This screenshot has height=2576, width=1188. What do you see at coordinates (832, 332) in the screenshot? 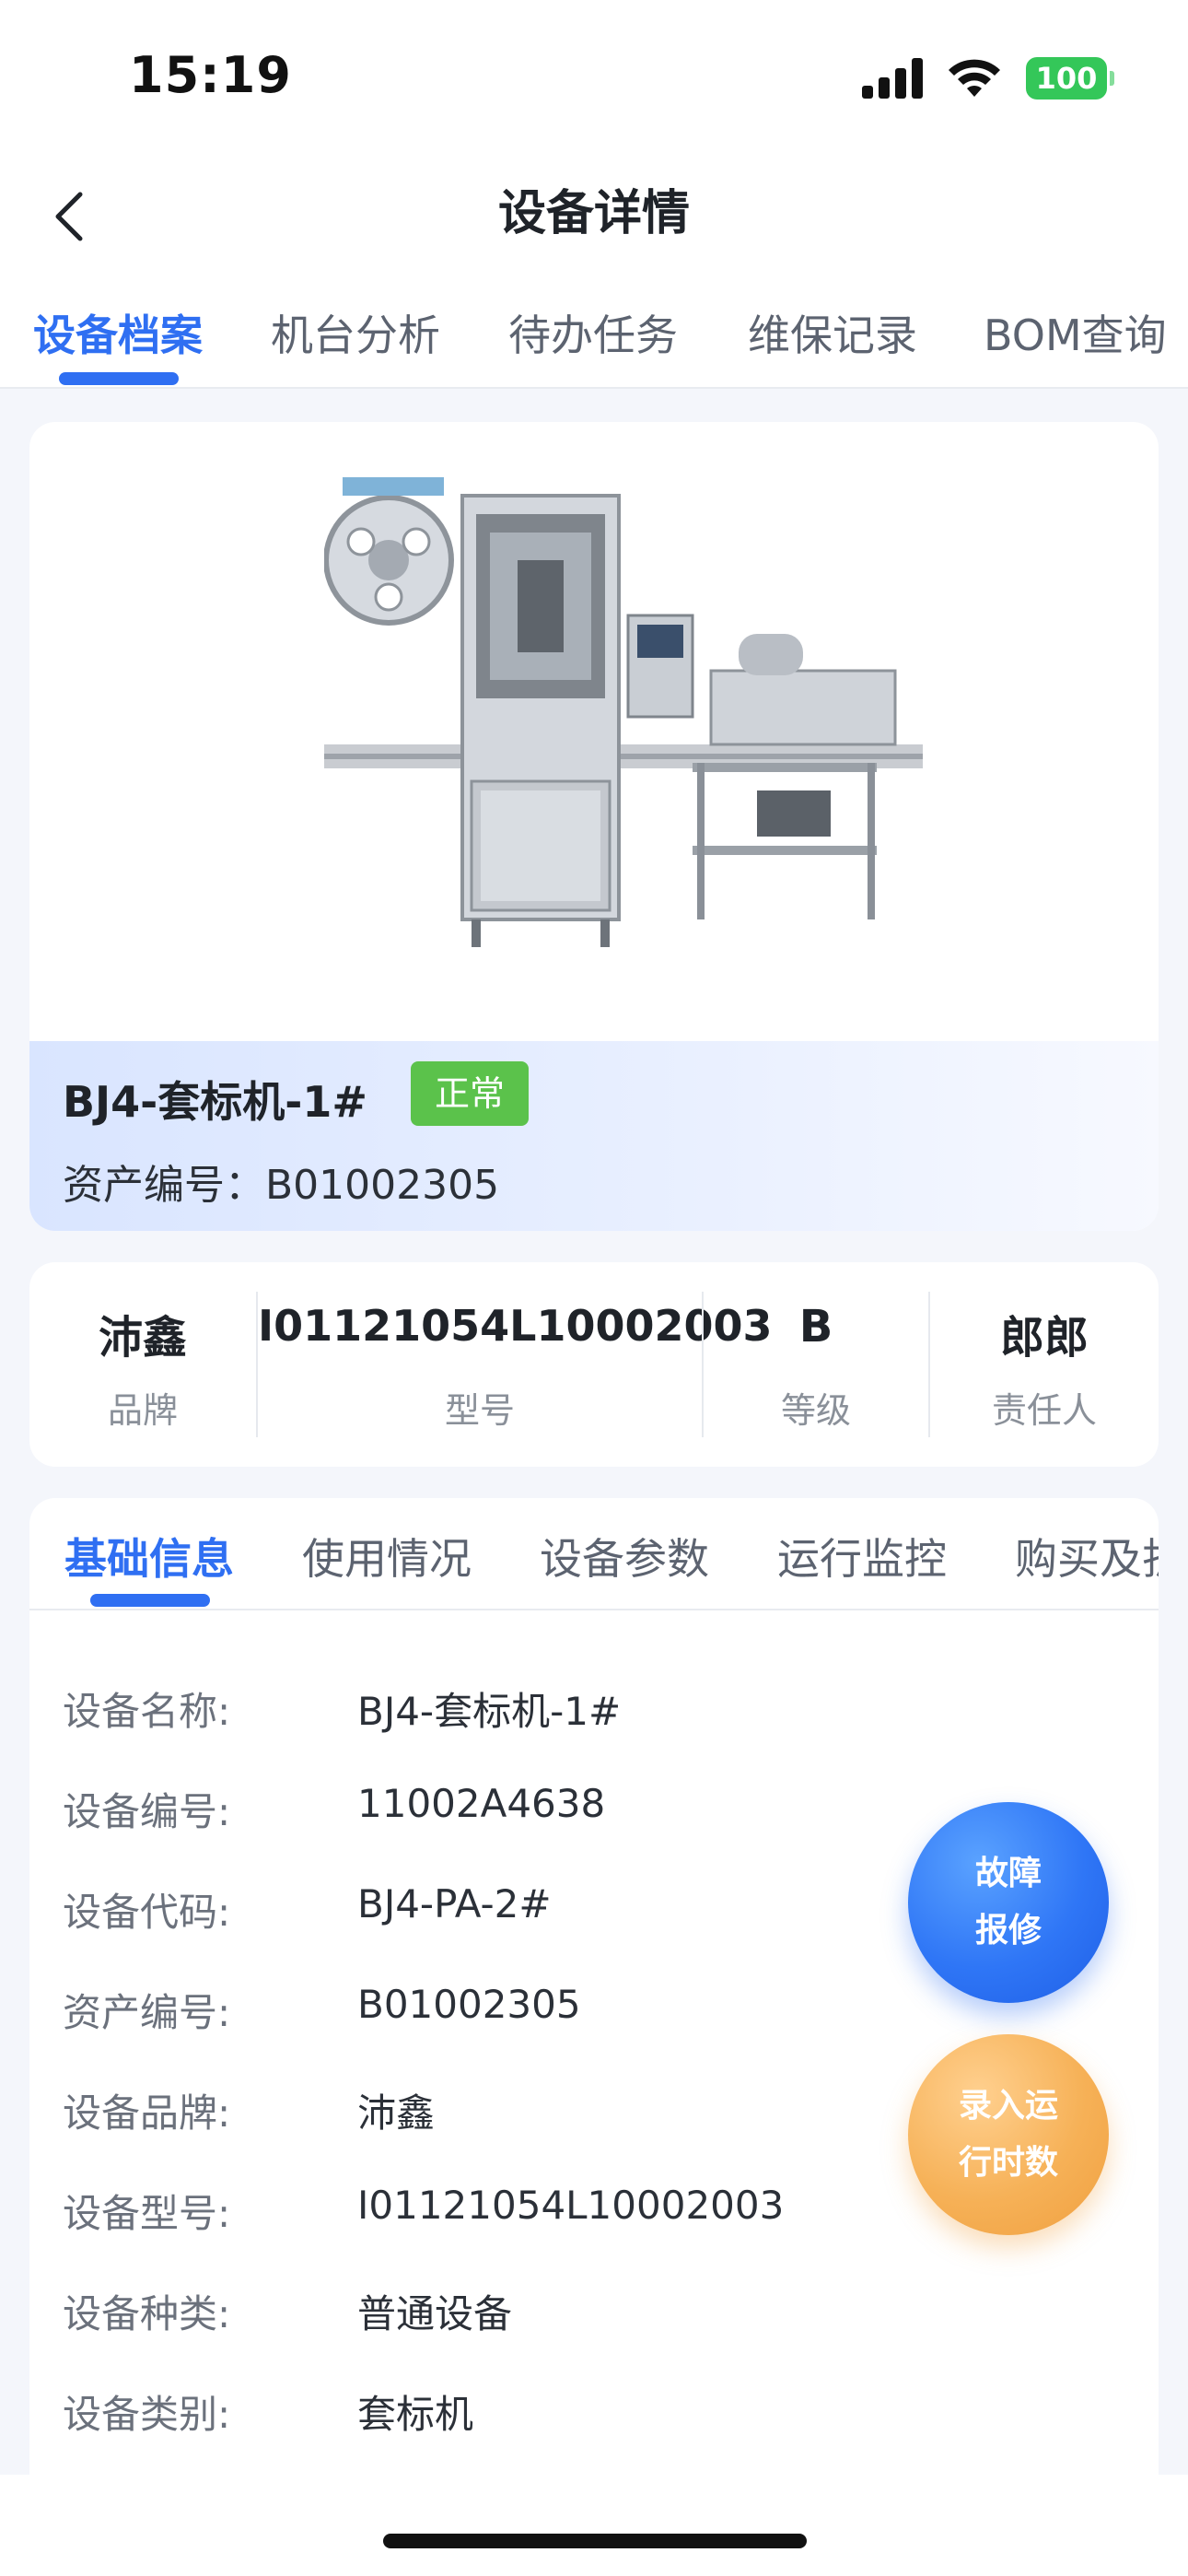
I see `tab-maintenance-records: 维保记录` at bounding box center [832, 332].